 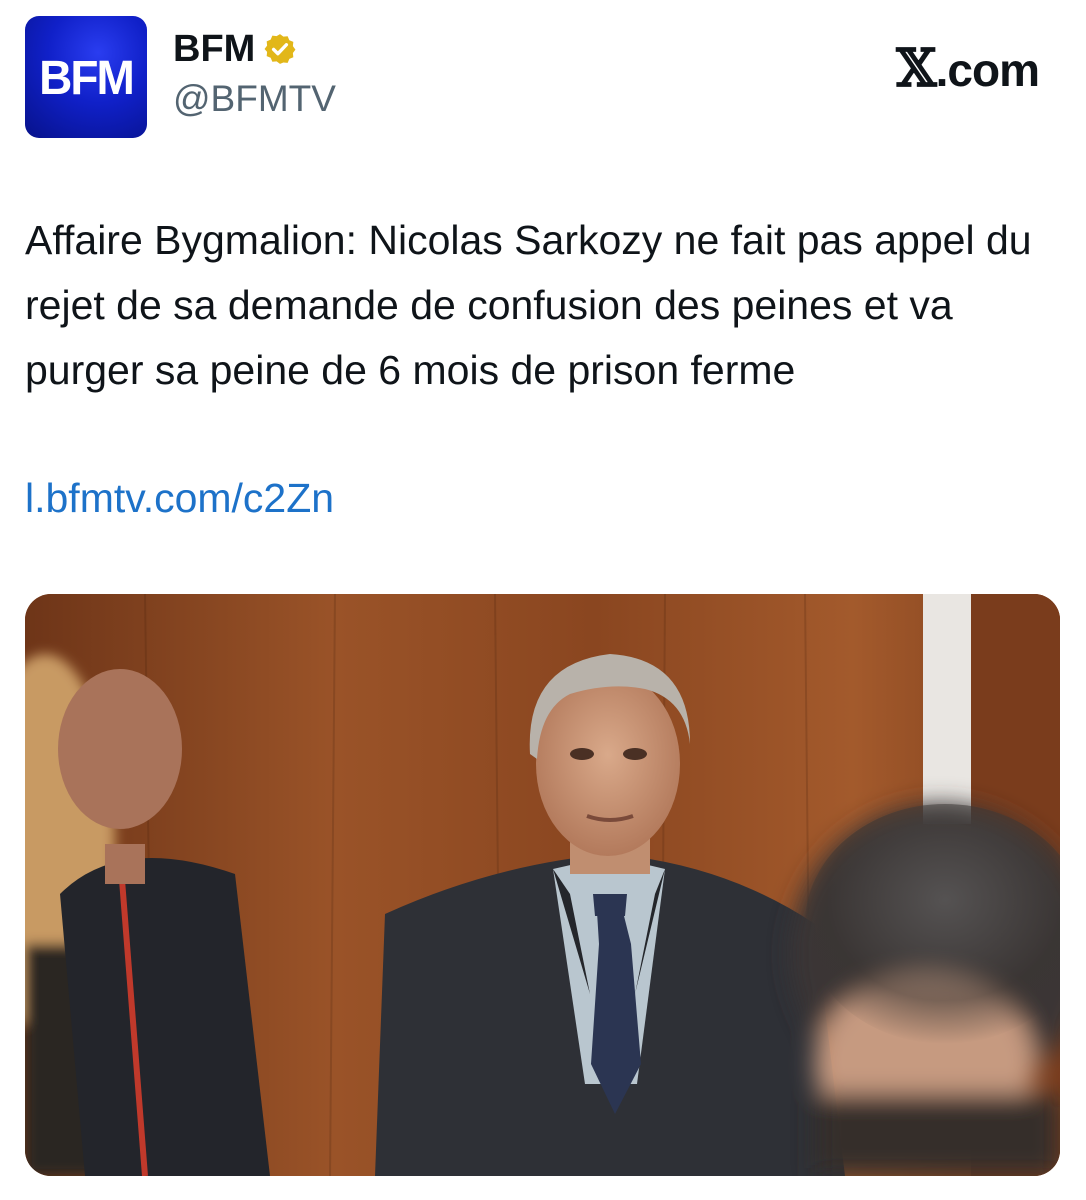 I want to click on x-com-brand: 𝕏 .com, so click(x=968, y=68).